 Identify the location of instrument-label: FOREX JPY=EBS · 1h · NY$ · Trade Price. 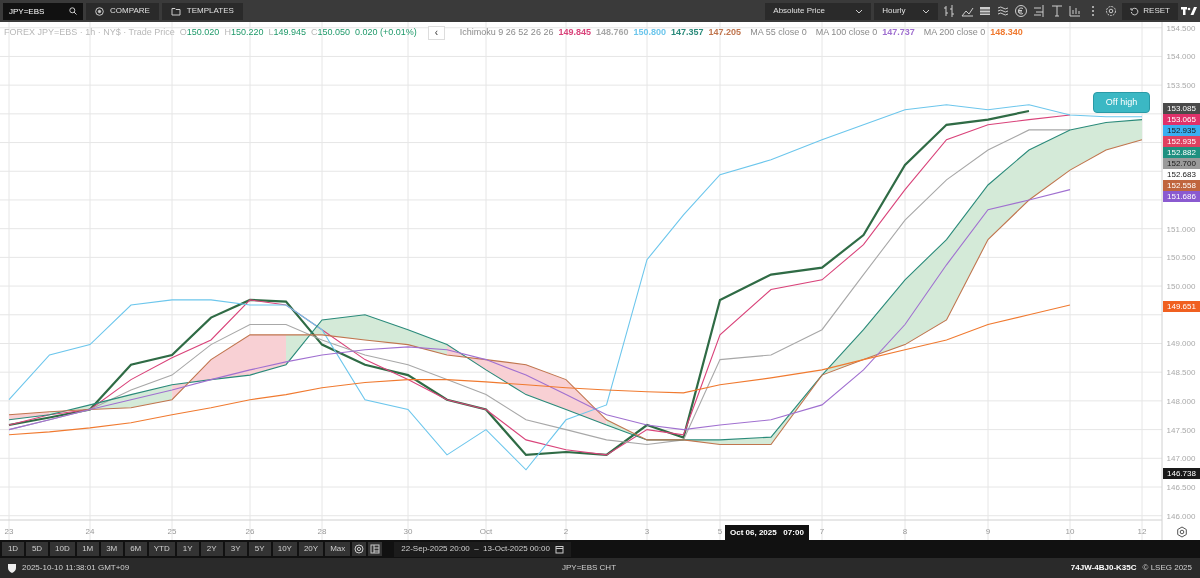
(89, 33).